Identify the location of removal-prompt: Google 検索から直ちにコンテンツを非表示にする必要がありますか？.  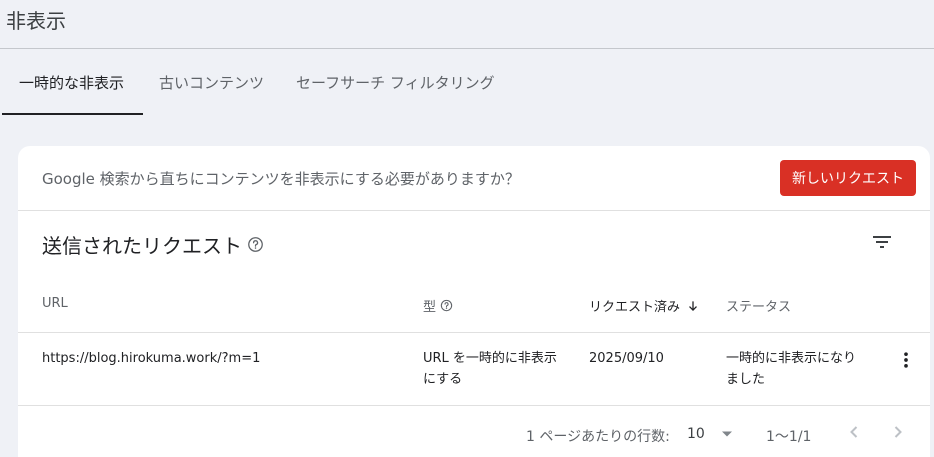
(281, 179).